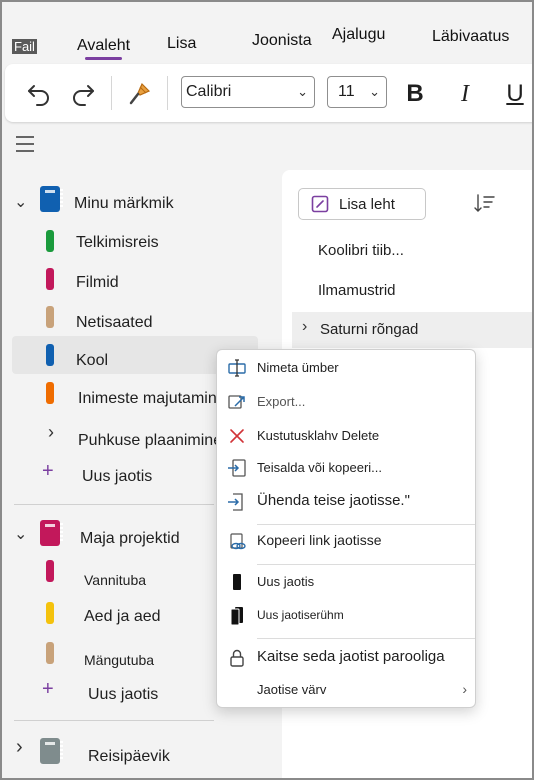  What do you see at coordinates (357, 290) in the screenshot?
I see `page-item: Ilmamustrid` at bounding box center [357, 290].